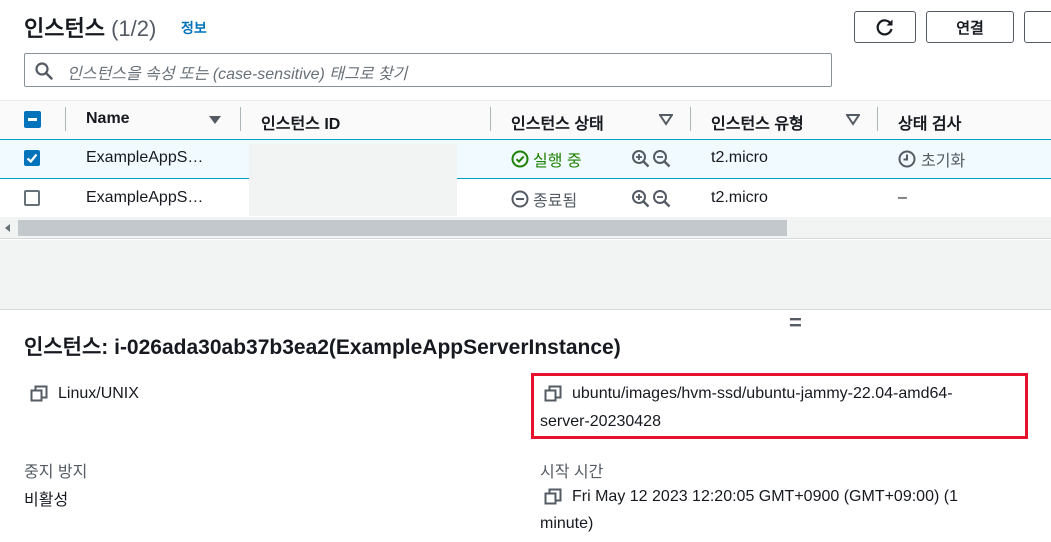 This screenshot has height=542, width=1051. What do you see at coordinates (929, 122) in the screenshot?
I see `column-header-status-check: 상태 검사` at bounding box center [929, 122].